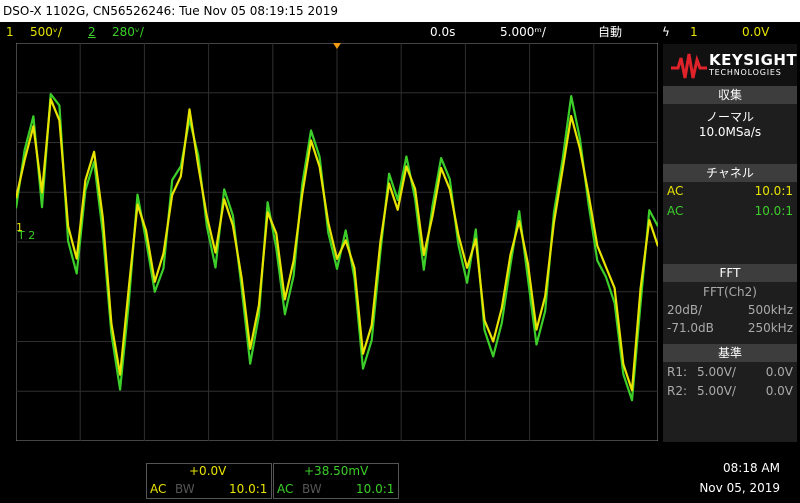 This screenshot has height=503, width=800. I want to click on r2-label: R2:, so click(677, 391).